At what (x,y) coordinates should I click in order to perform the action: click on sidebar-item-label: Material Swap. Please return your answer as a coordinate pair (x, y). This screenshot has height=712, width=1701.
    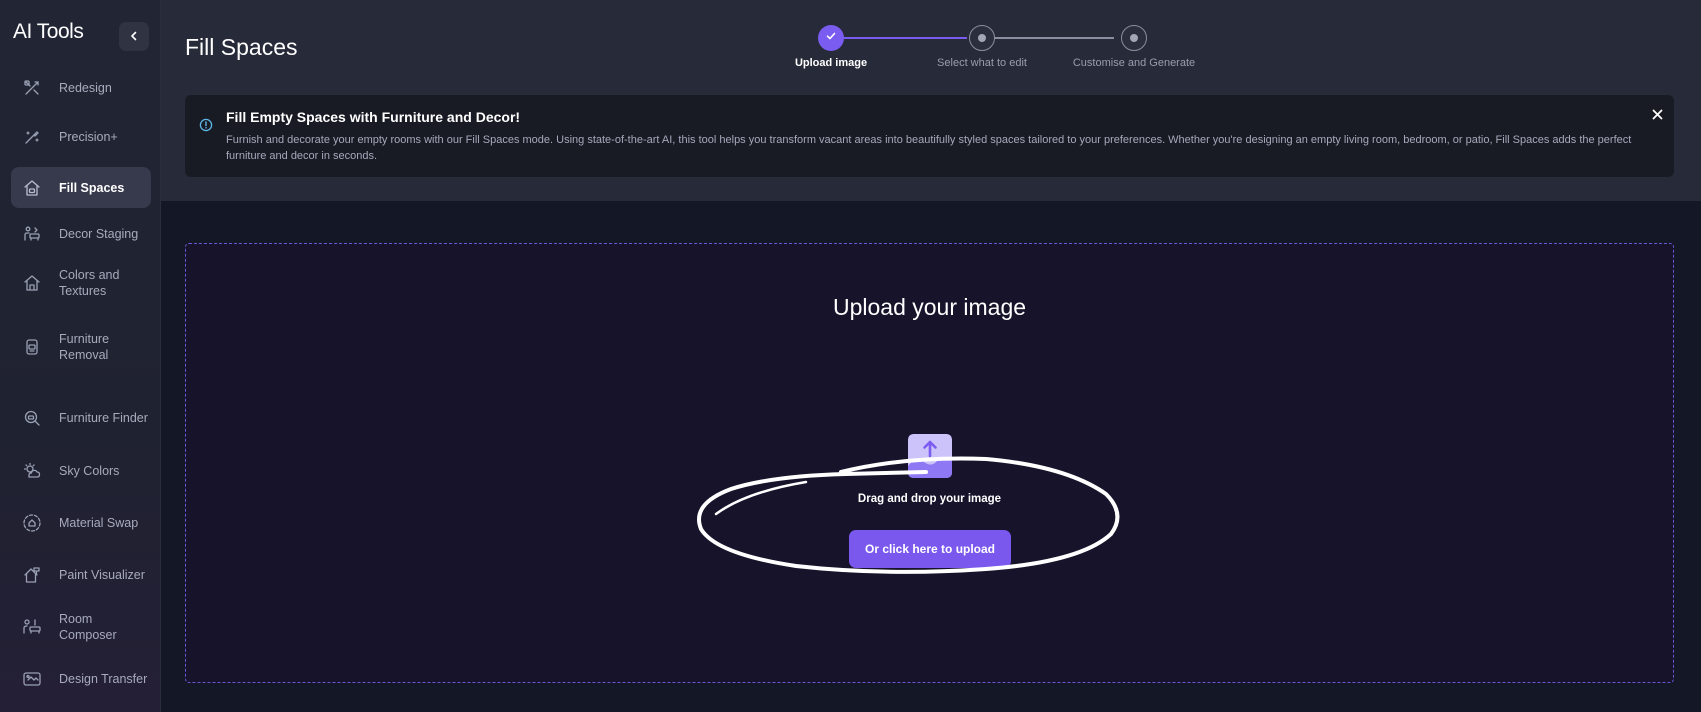
    Looking at the image, I should click on (99, 523).